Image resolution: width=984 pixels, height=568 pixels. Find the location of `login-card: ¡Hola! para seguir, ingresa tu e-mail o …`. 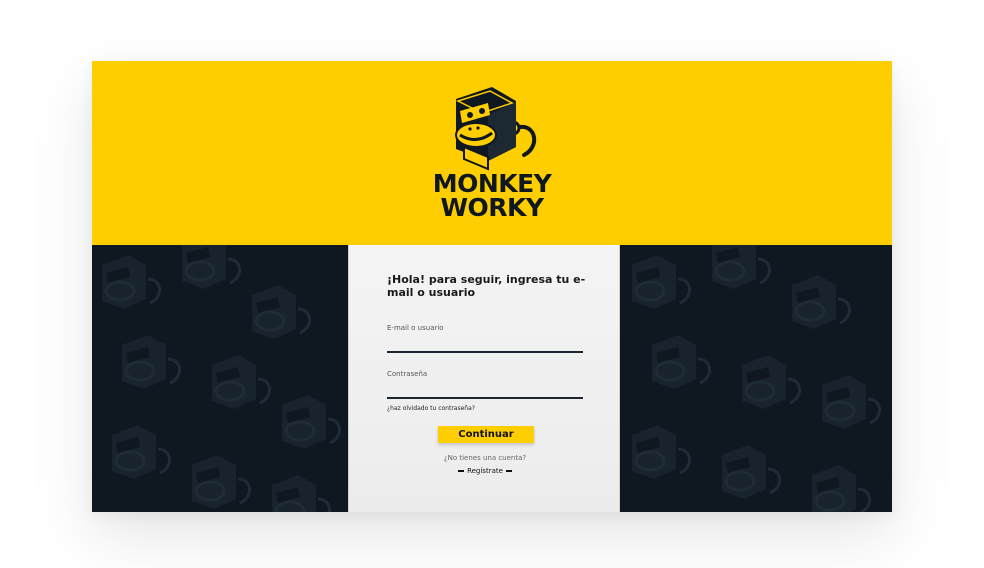

login-card: ¡Hola! para seguir, ingresa tu e-mail o … is located at coordinates (484, 378).